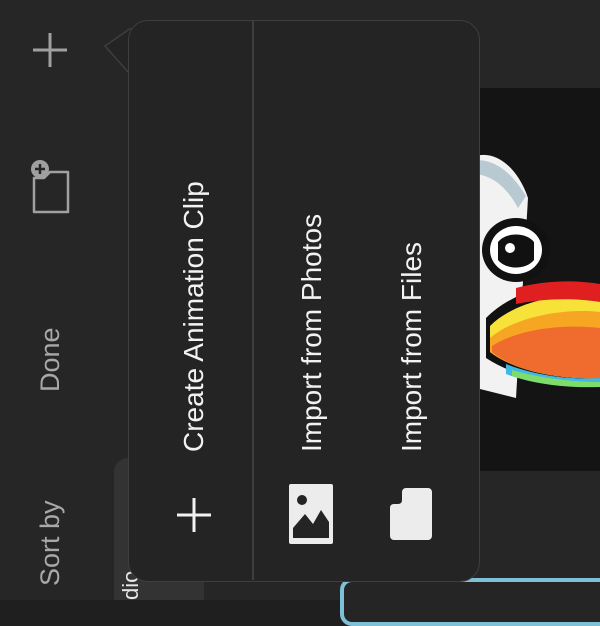  I want to click on animation-canvas, so click(538, 279).